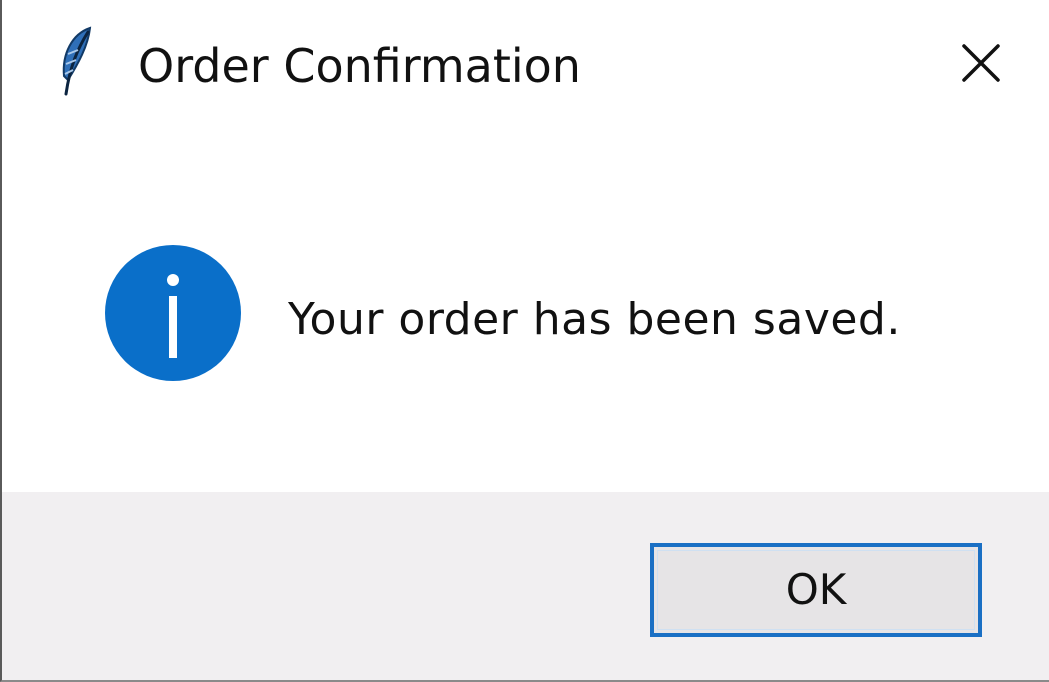 This screenshot has height=682, width=1049. I want to click on dialog-message: Your order has been saved., so click(594, 319).